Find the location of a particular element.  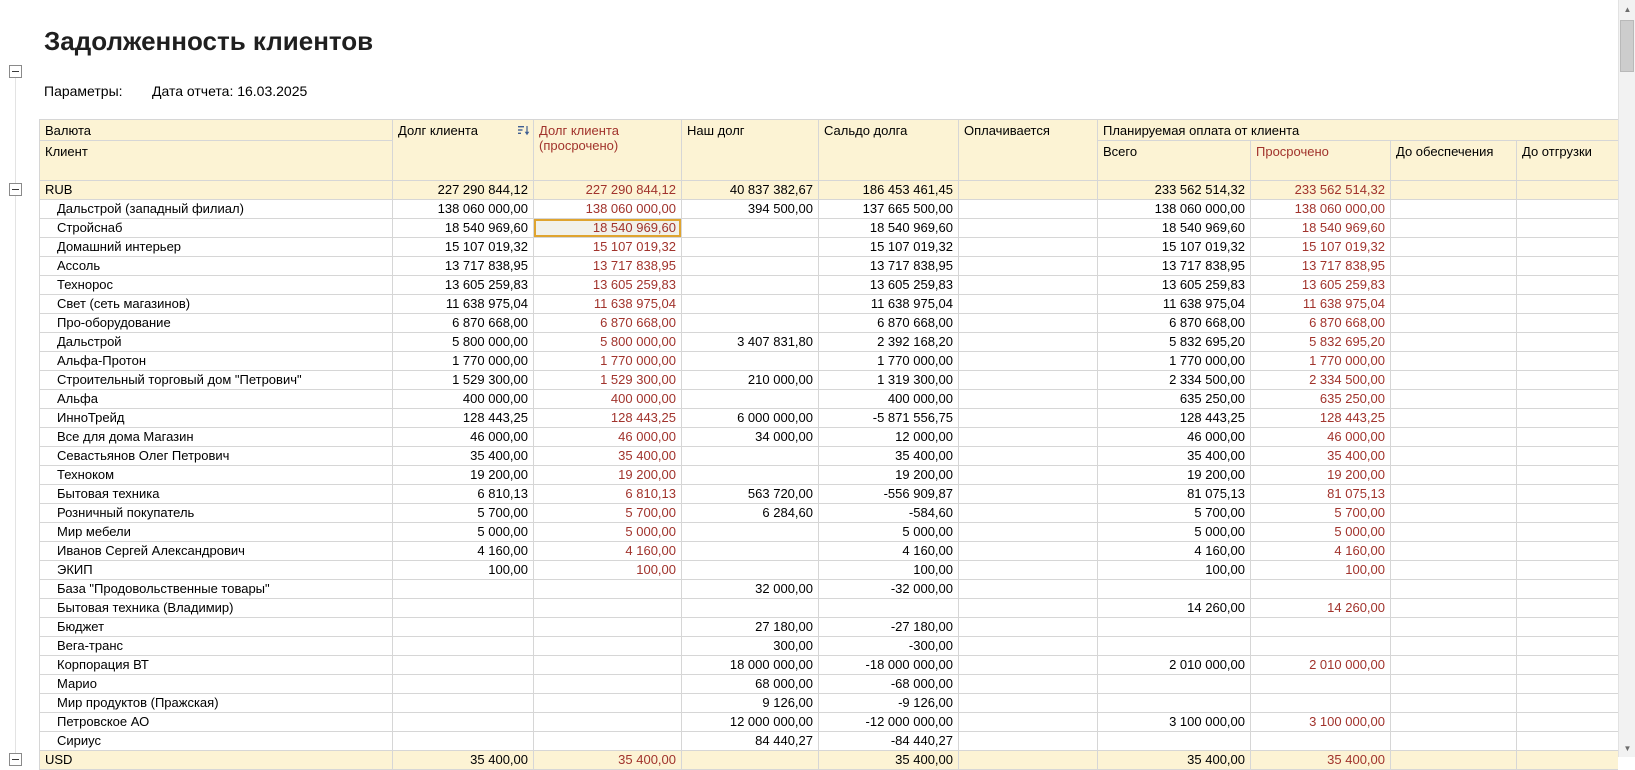

amount-cell: 635 250,00 is located at coordinates (1320, 399).